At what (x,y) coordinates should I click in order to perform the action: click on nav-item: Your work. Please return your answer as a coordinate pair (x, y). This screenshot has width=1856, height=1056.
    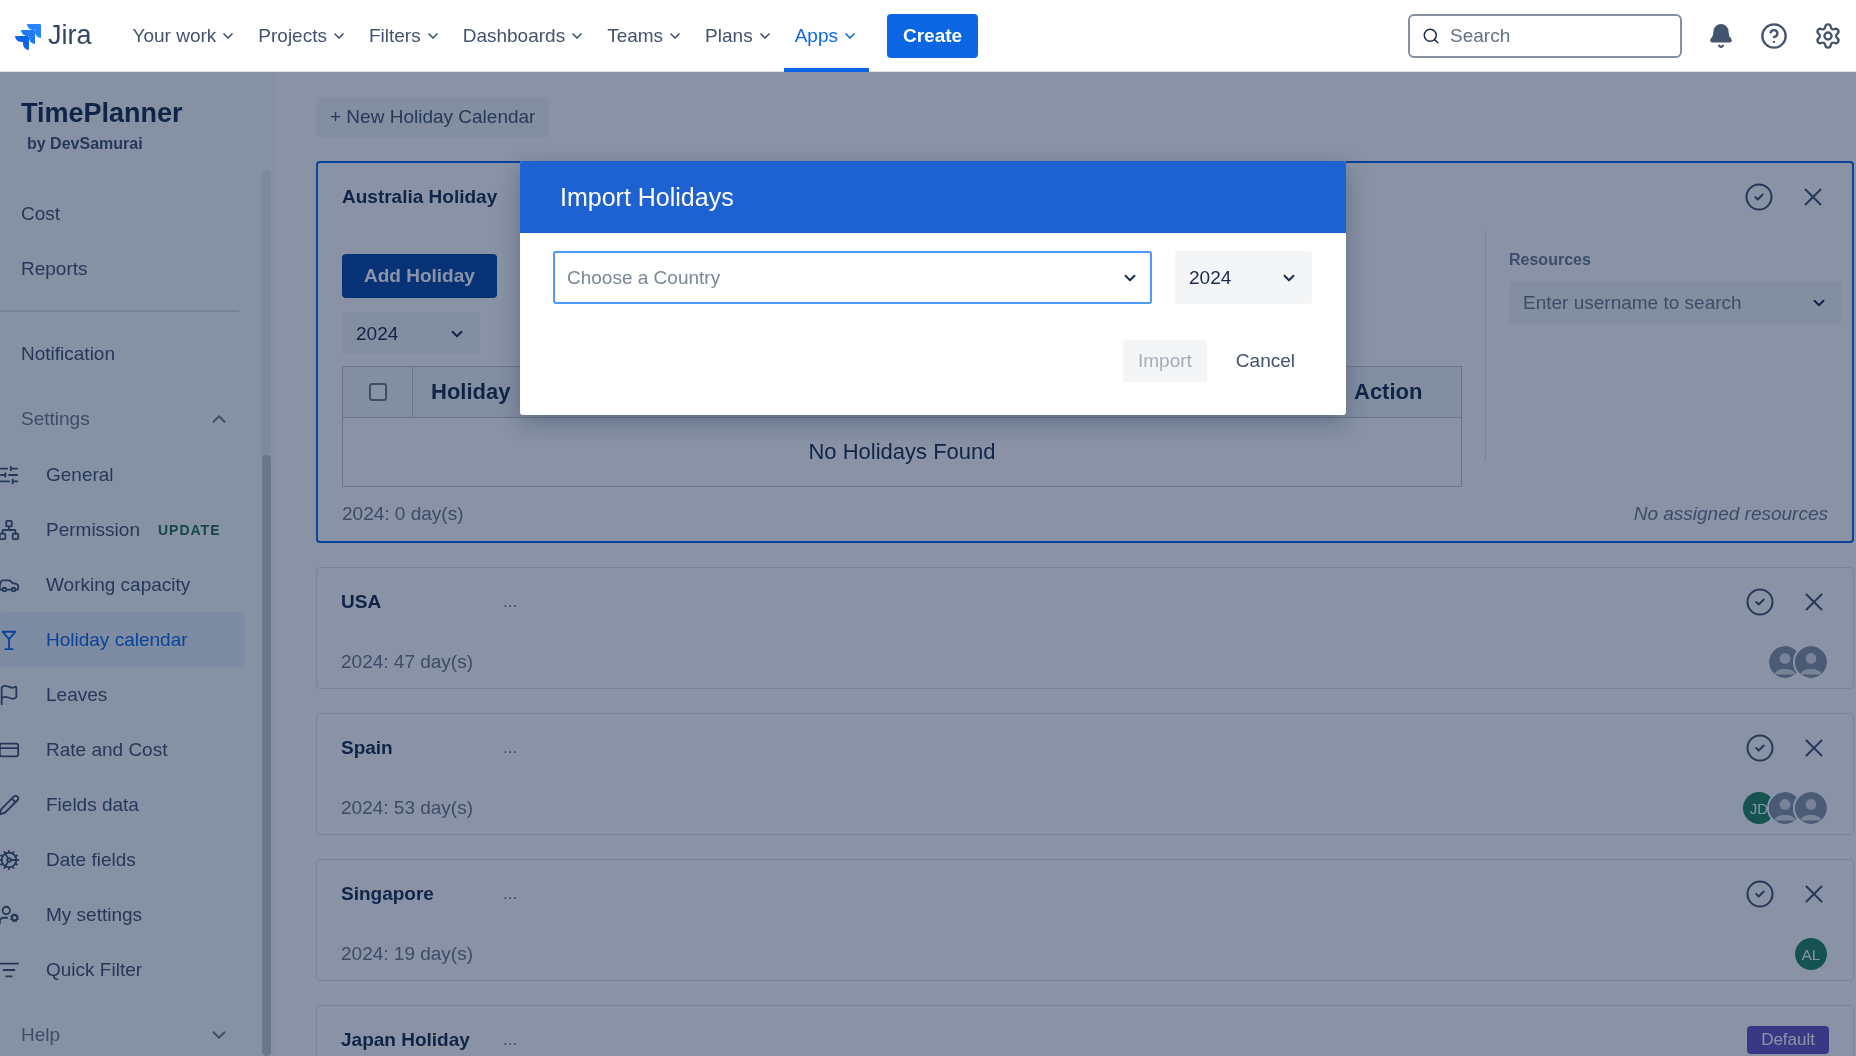
    Looking at the image, I should click on (184, 36).